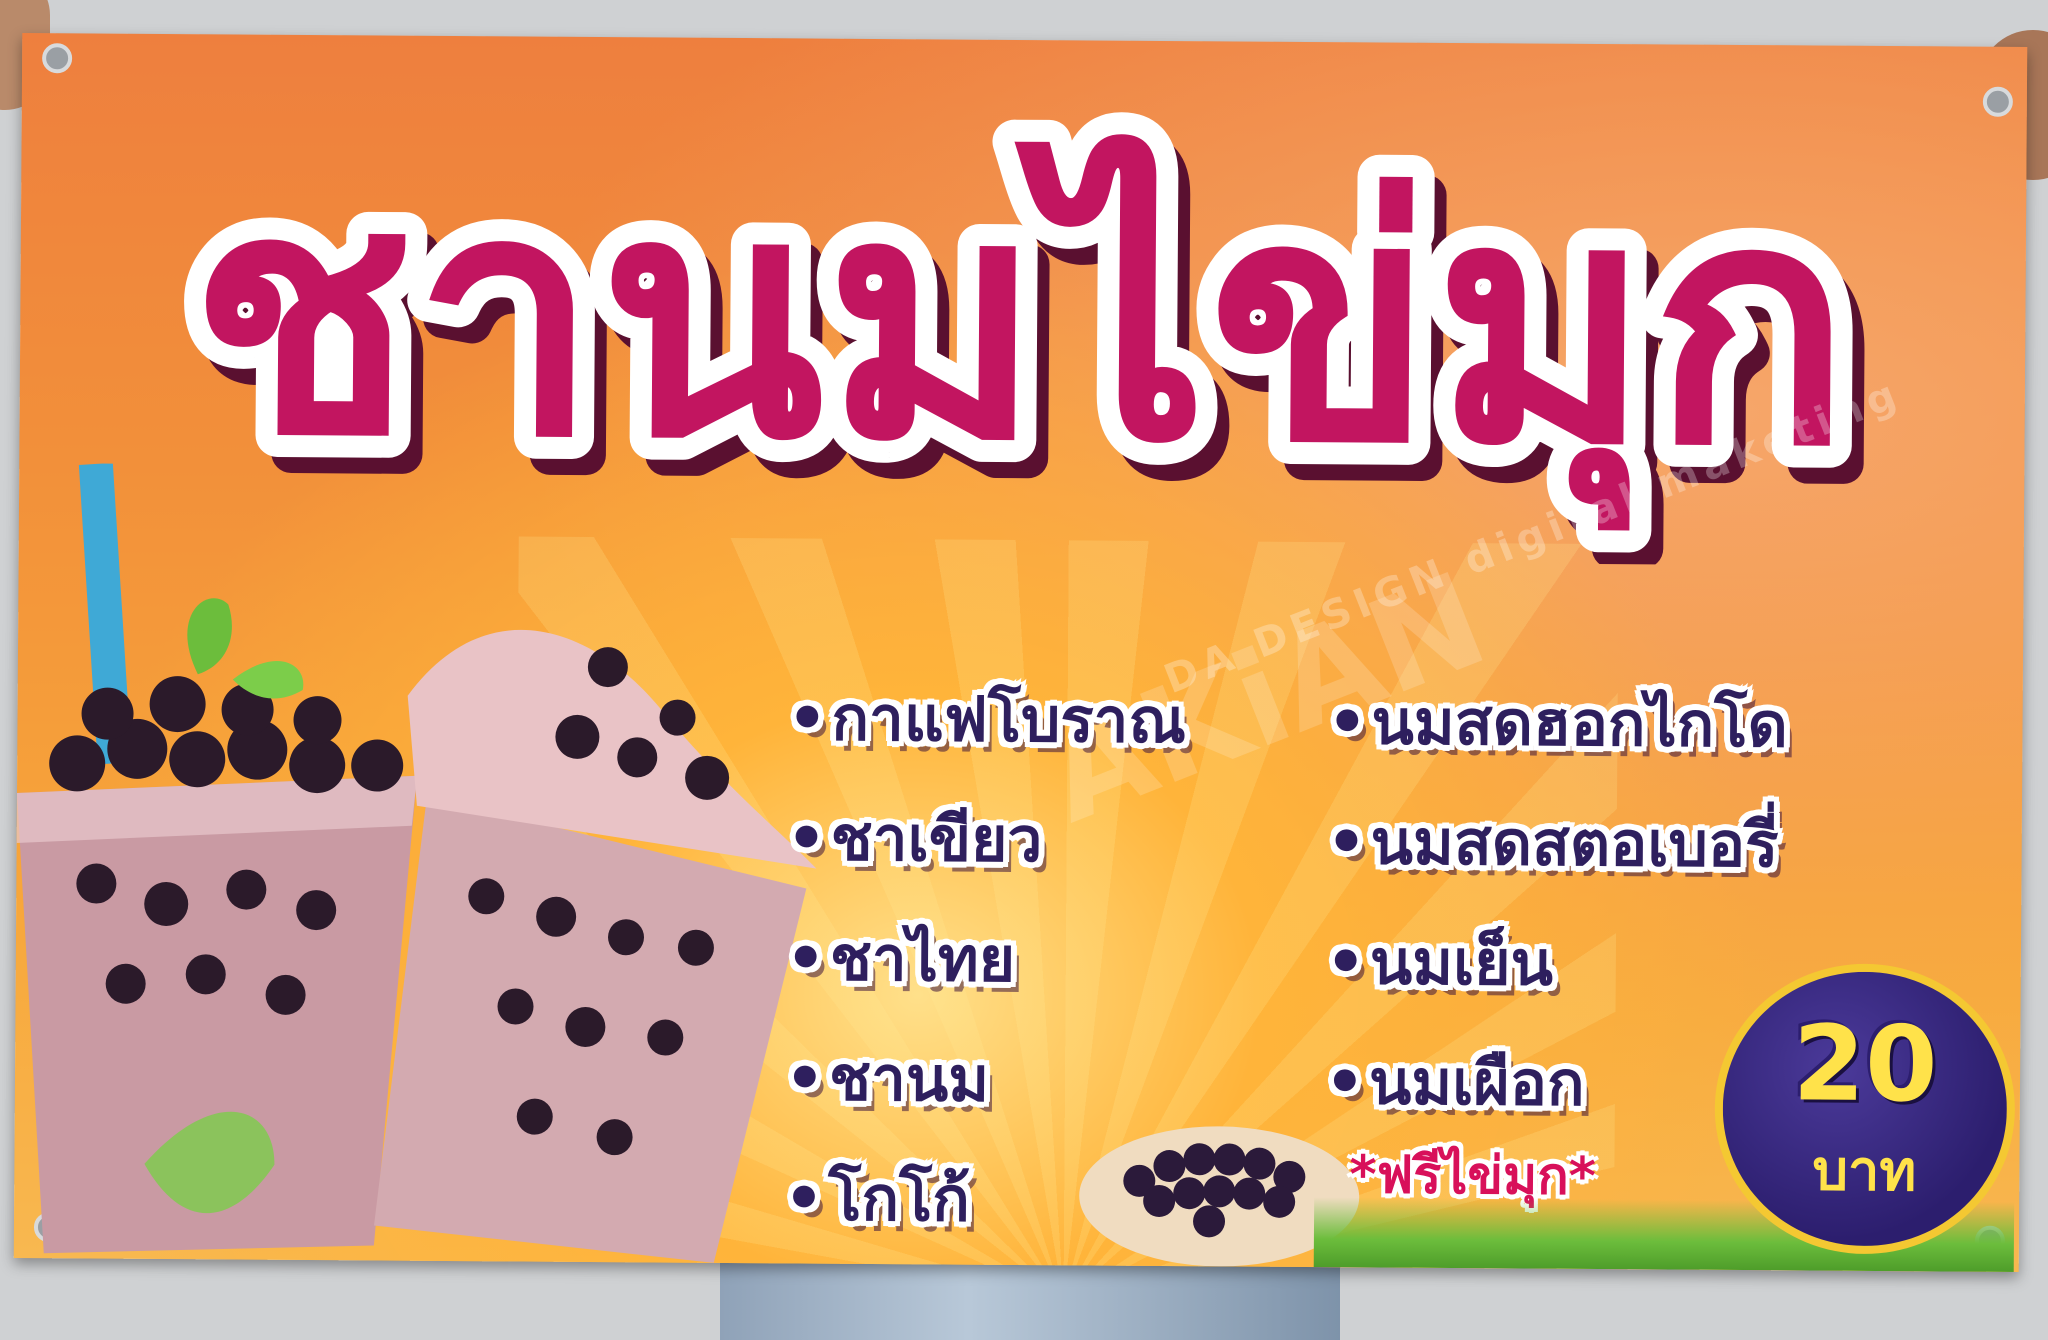 The height and width of the screenshot is (1340, 2048). What do you see at coordinates (987, 719) in the screenshot?
I see `menu-item: •กาแฟโบราณ` at bounding box center [987, 719].